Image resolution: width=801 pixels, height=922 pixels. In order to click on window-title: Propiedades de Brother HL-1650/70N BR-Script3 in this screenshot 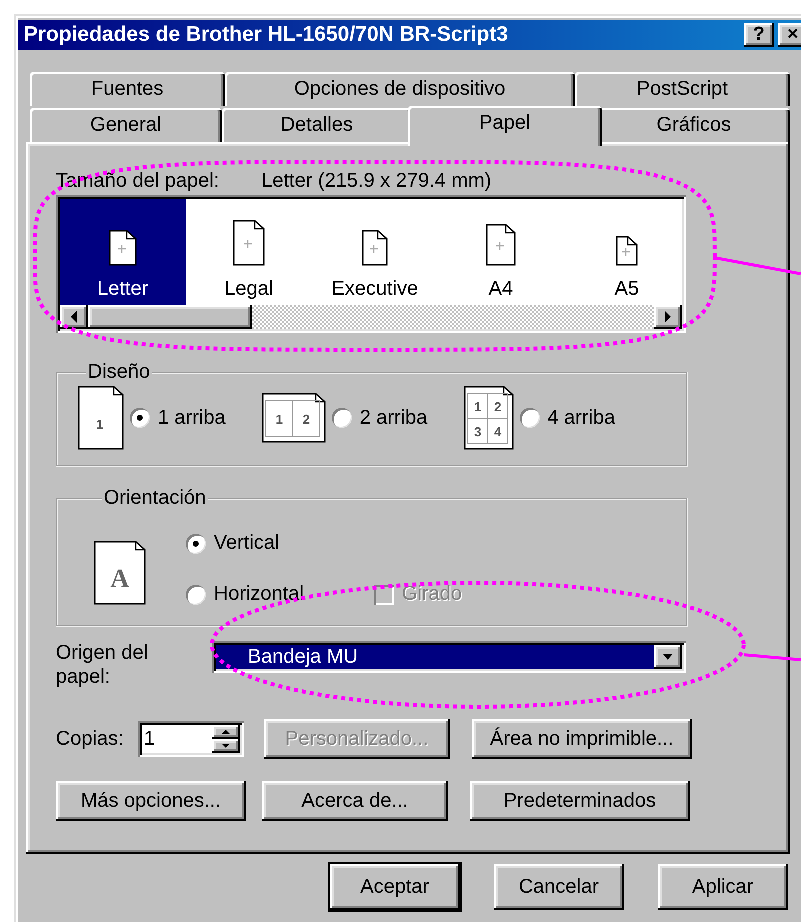, I will do `click(266, 35)`.